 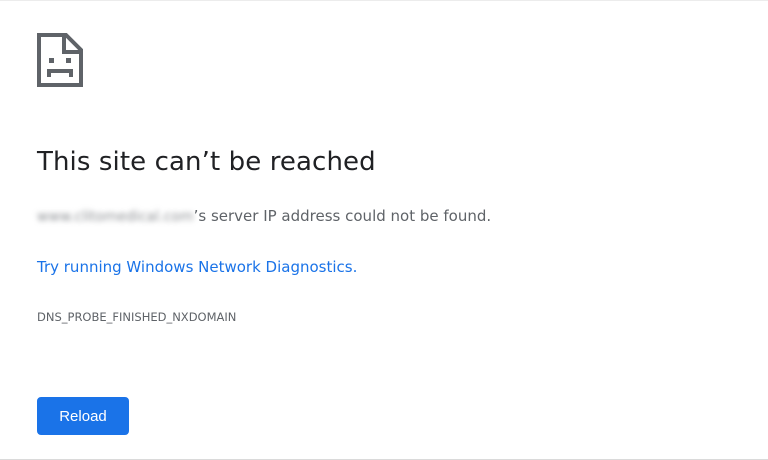 I want to click on sad-page-icon, so click(x=60, y=60).